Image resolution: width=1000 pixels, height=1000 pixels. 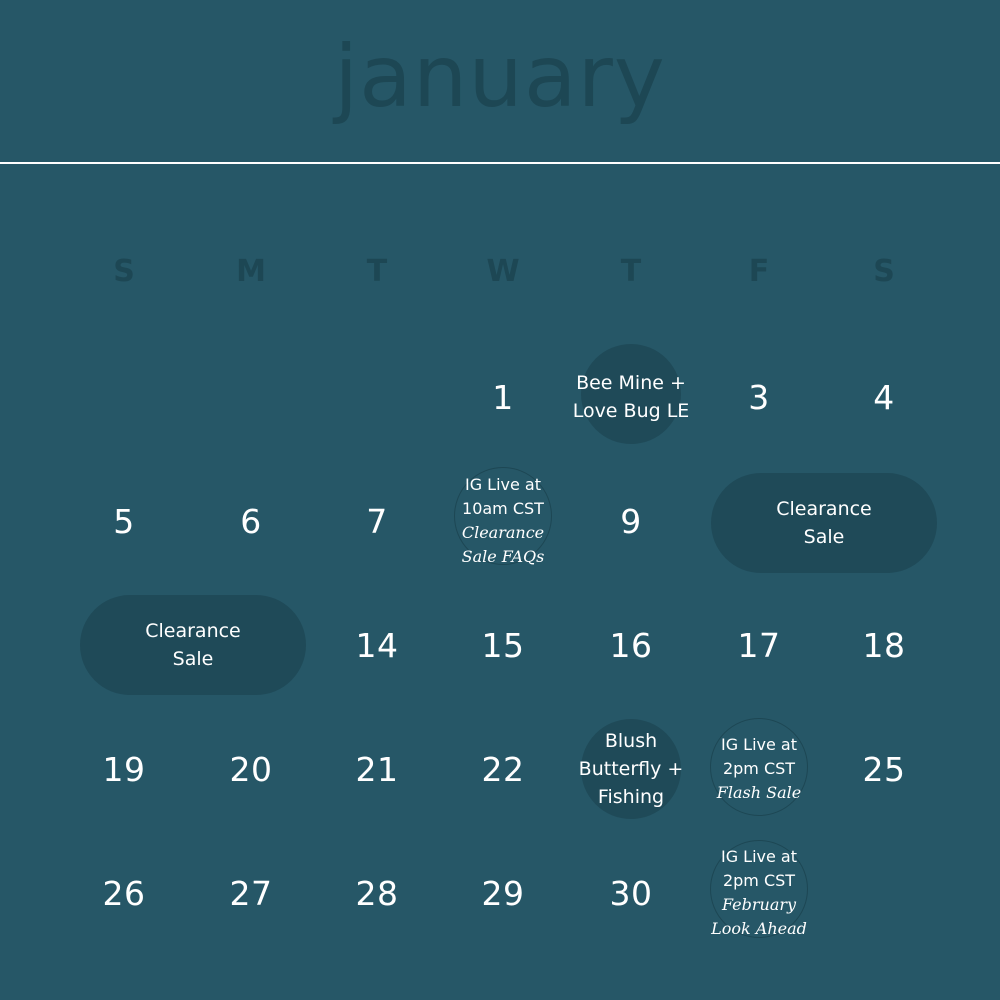 I want to click on day-cell: 16, so click(x=631, y=645).